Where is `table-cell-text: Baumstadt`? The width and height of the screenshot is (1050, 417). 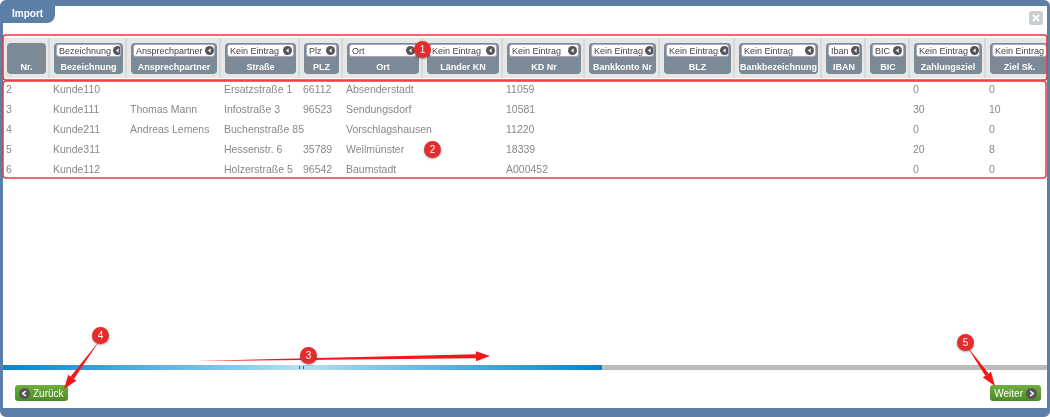
table-cell-text: Baumstadt is located at coordinates (371, 169).